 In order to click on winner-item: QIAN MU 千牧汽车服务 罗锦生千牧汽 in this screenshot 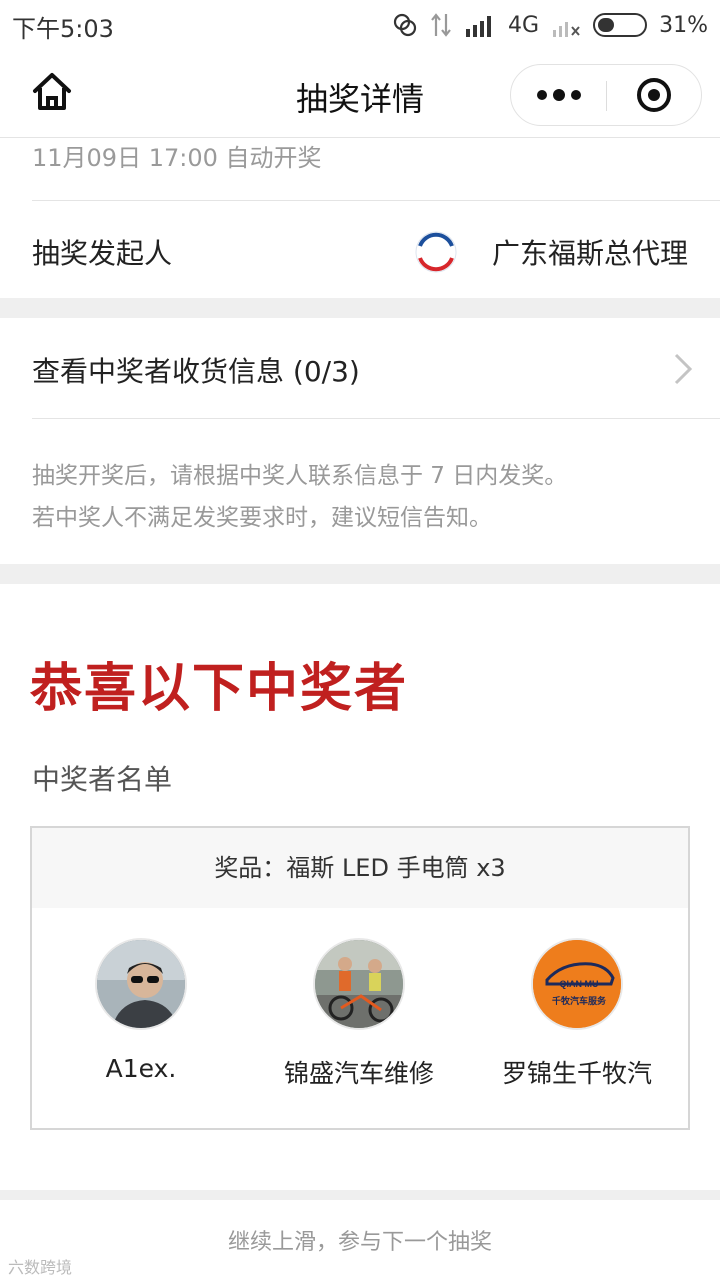, I will do `click(577, 1014)`.